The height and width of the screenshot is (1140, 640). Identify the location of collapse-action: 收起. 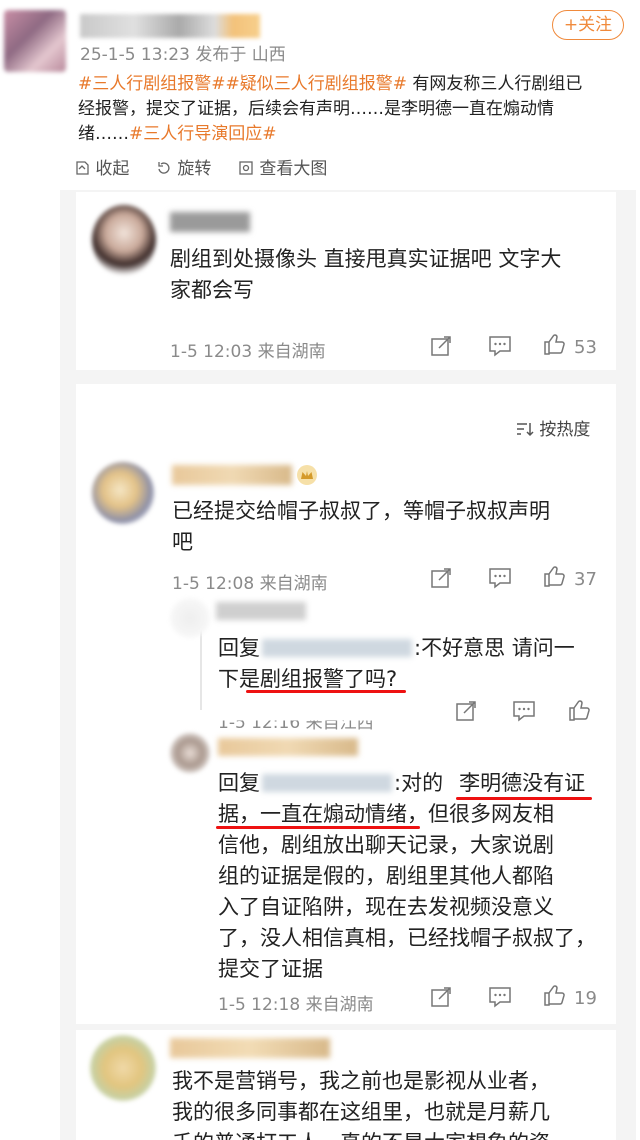
(101, 166).